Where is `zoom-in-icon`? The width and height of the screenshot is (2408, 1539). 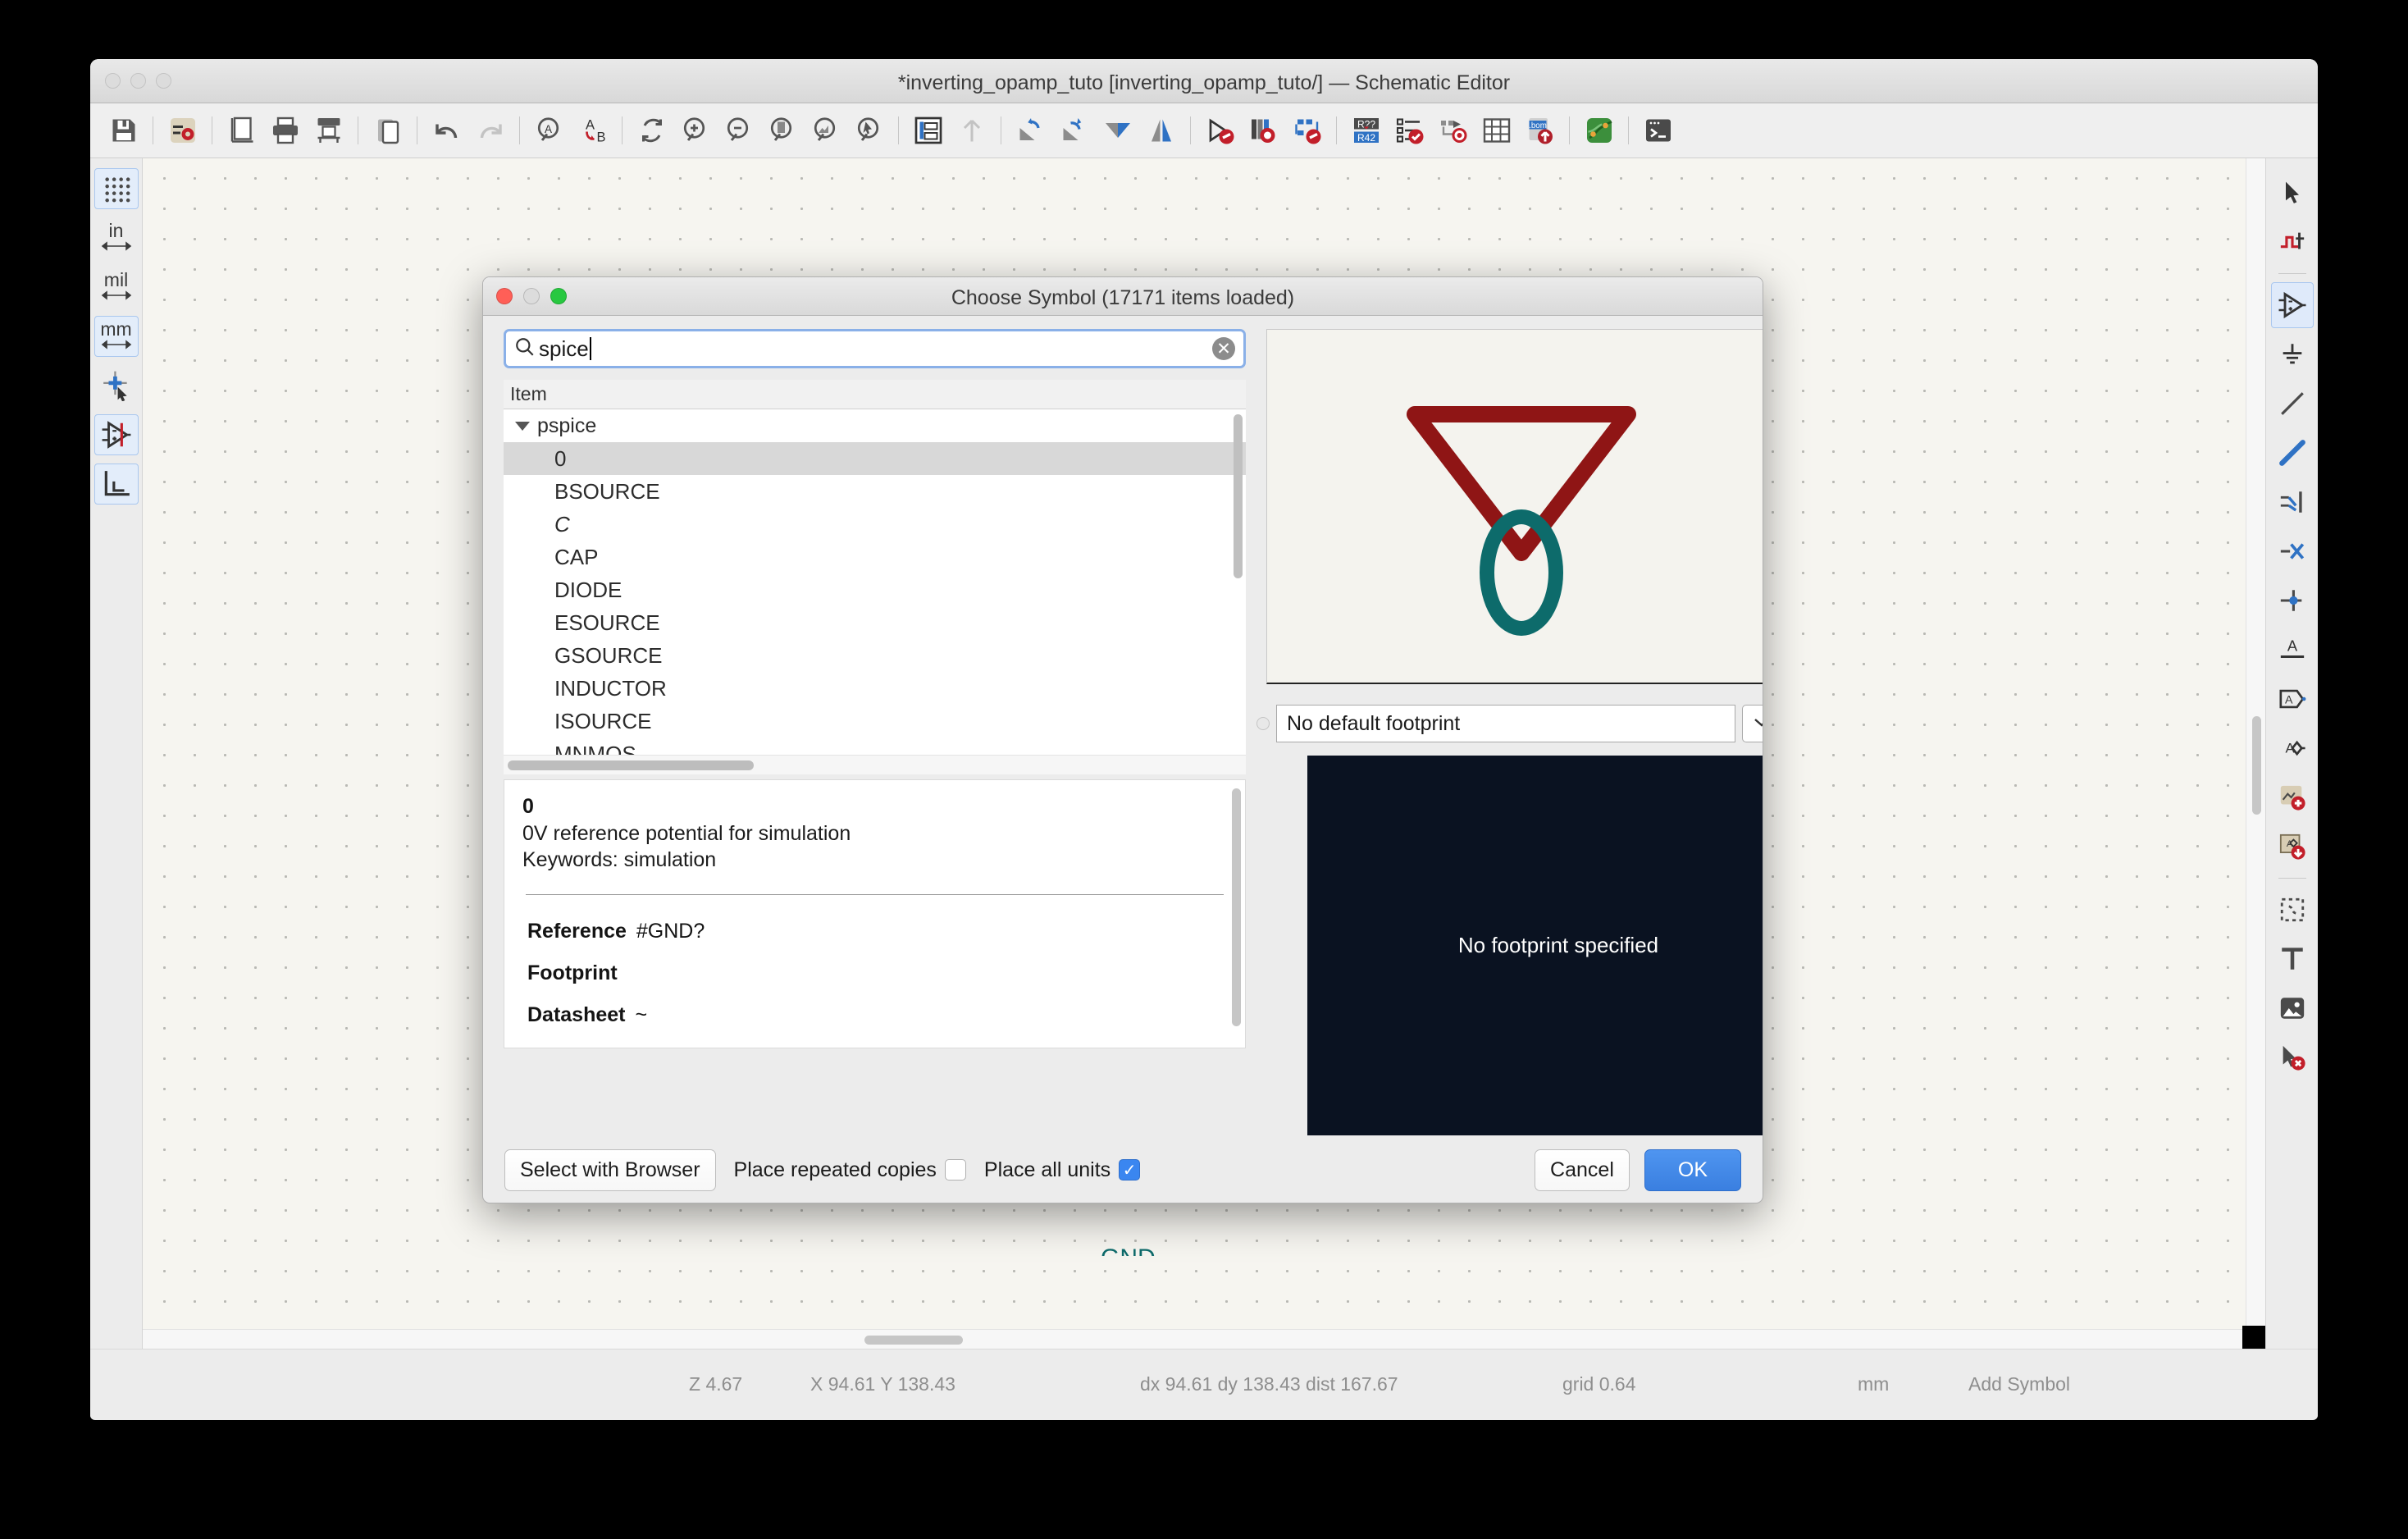
zoom-in-icon is located at coordinates (695, 131).